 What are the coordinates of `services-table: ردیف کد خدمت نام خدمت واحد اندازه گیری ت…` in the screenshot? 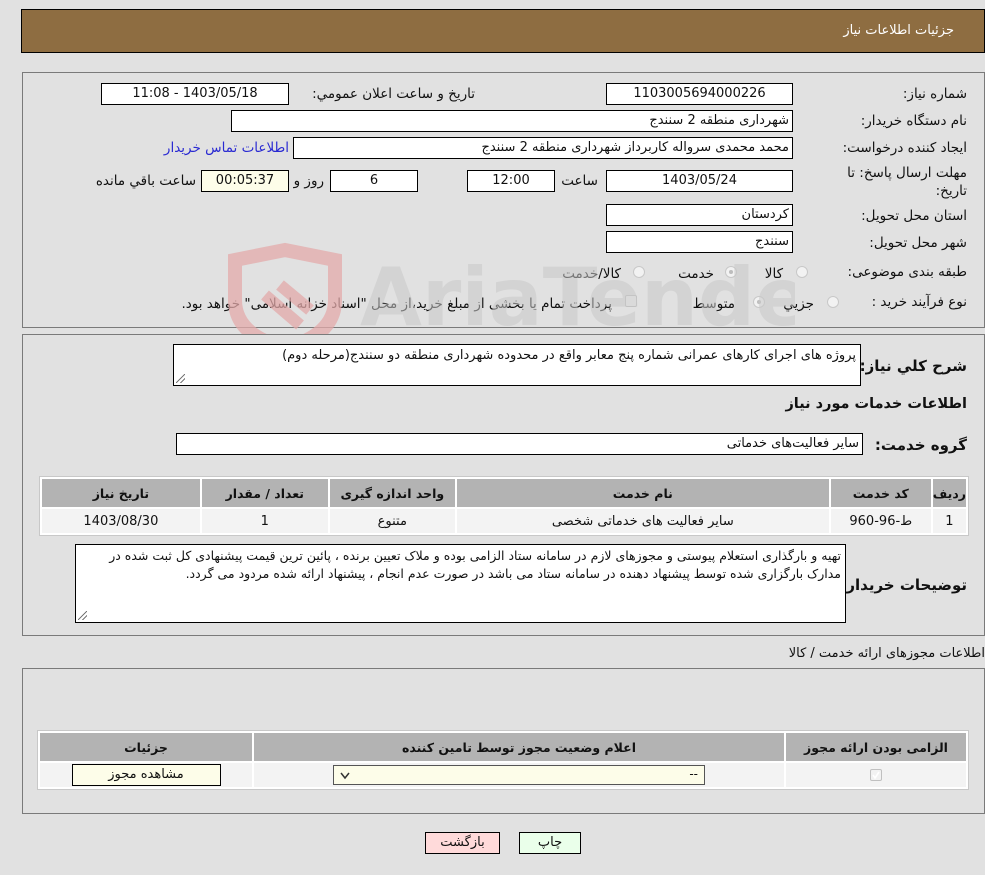 It's located at (504, 506).